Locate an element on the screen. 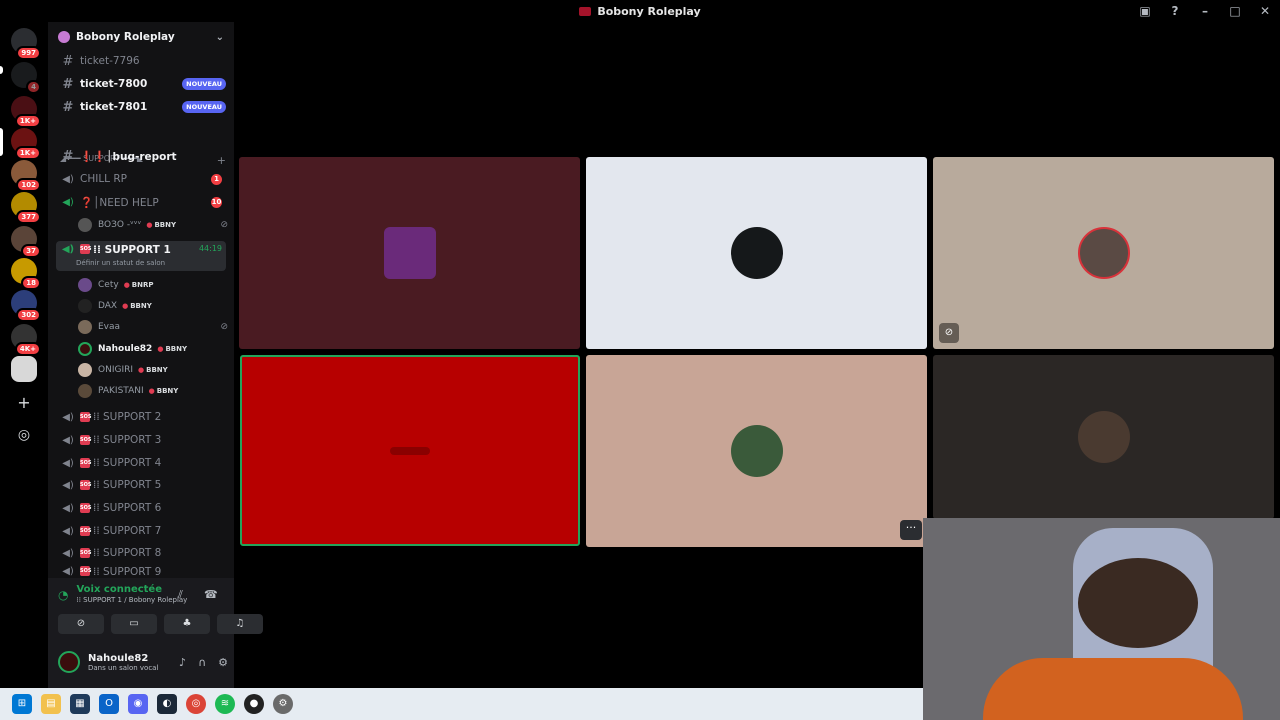  channel-ticket-7801: # ticket-7801 NOUVEAU is located at coordinates (141, 107).